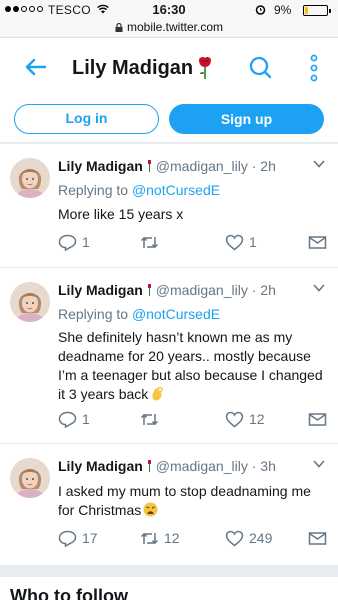 Image resolution: width=338 pixels, height=600 pixels. I want to click on tweet-actions: 1 12, so click(193, 419).